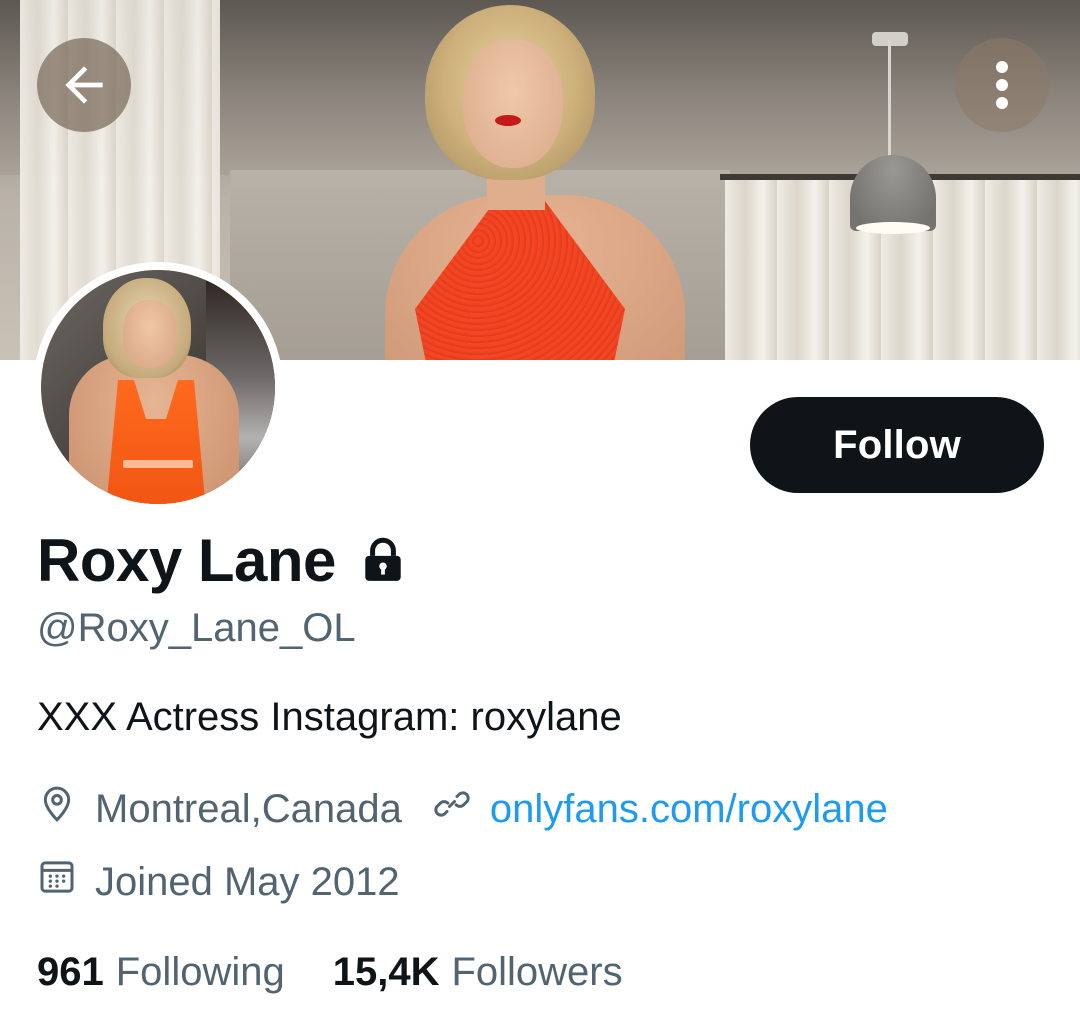  Describe the element at coordinates (330, 972) in the screenshot. I see `profile-stats: 961 Following 15,4K Followers` at that location.